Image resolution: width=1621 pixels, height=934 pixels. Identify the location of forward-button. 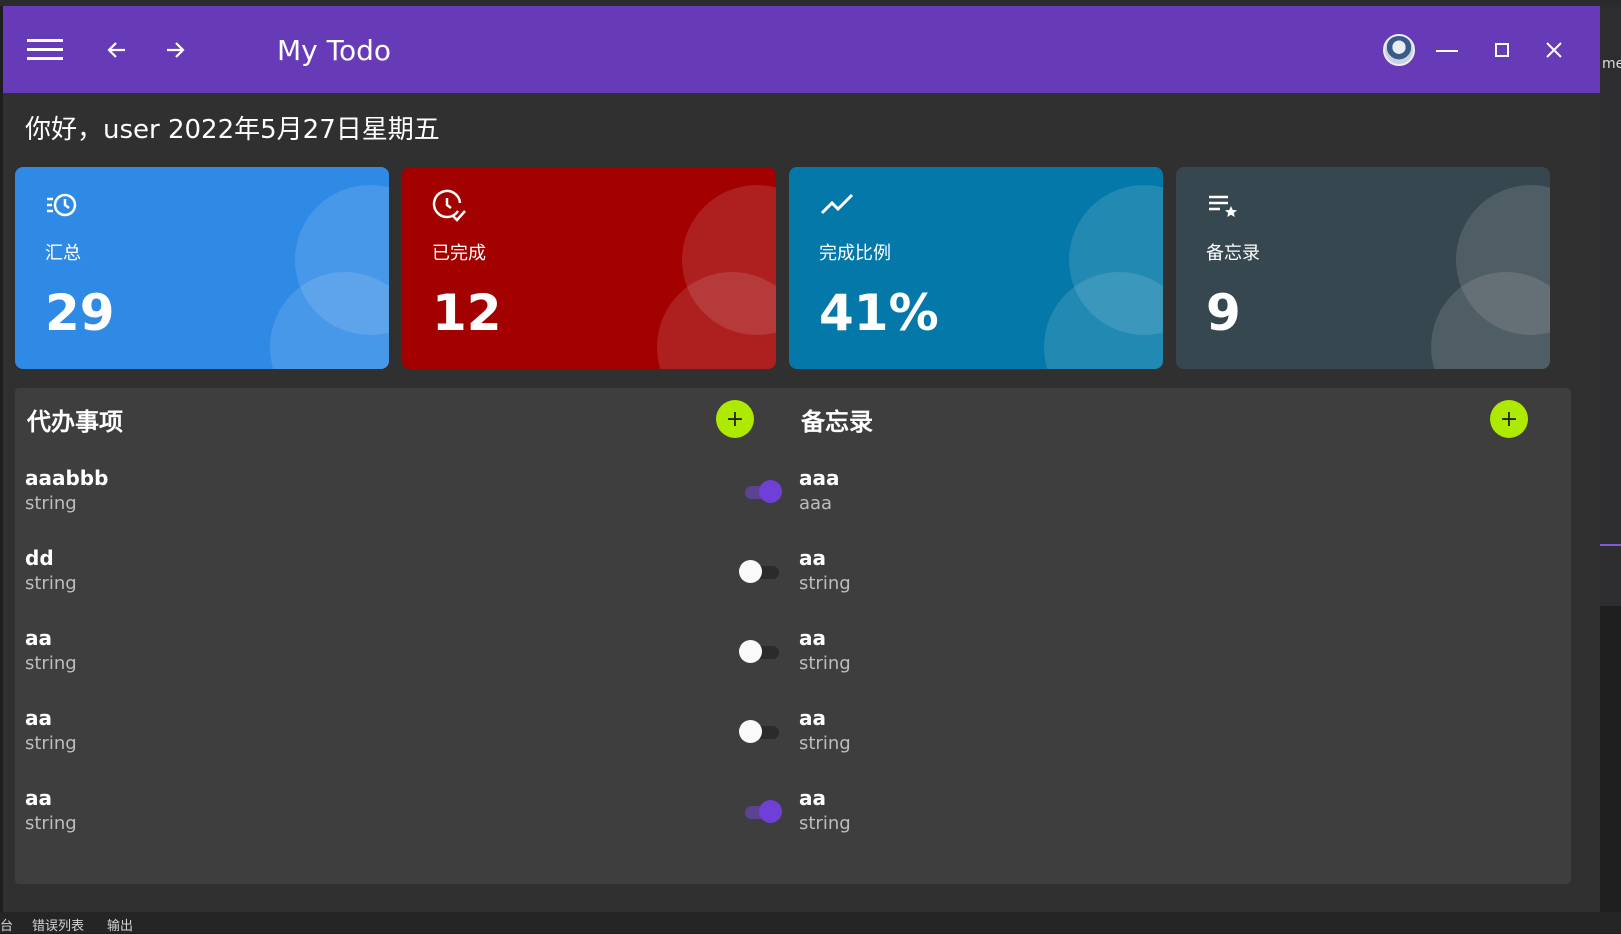
(175, 50).